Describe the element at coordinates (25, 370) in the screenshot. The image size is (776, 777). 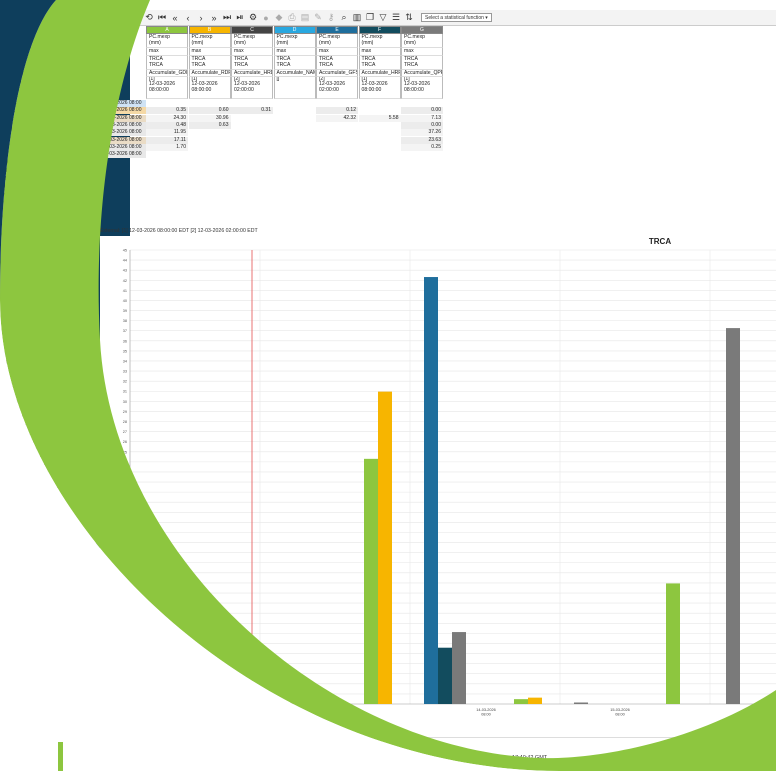
I see `tree-item: BLACK CREEK` at that location.